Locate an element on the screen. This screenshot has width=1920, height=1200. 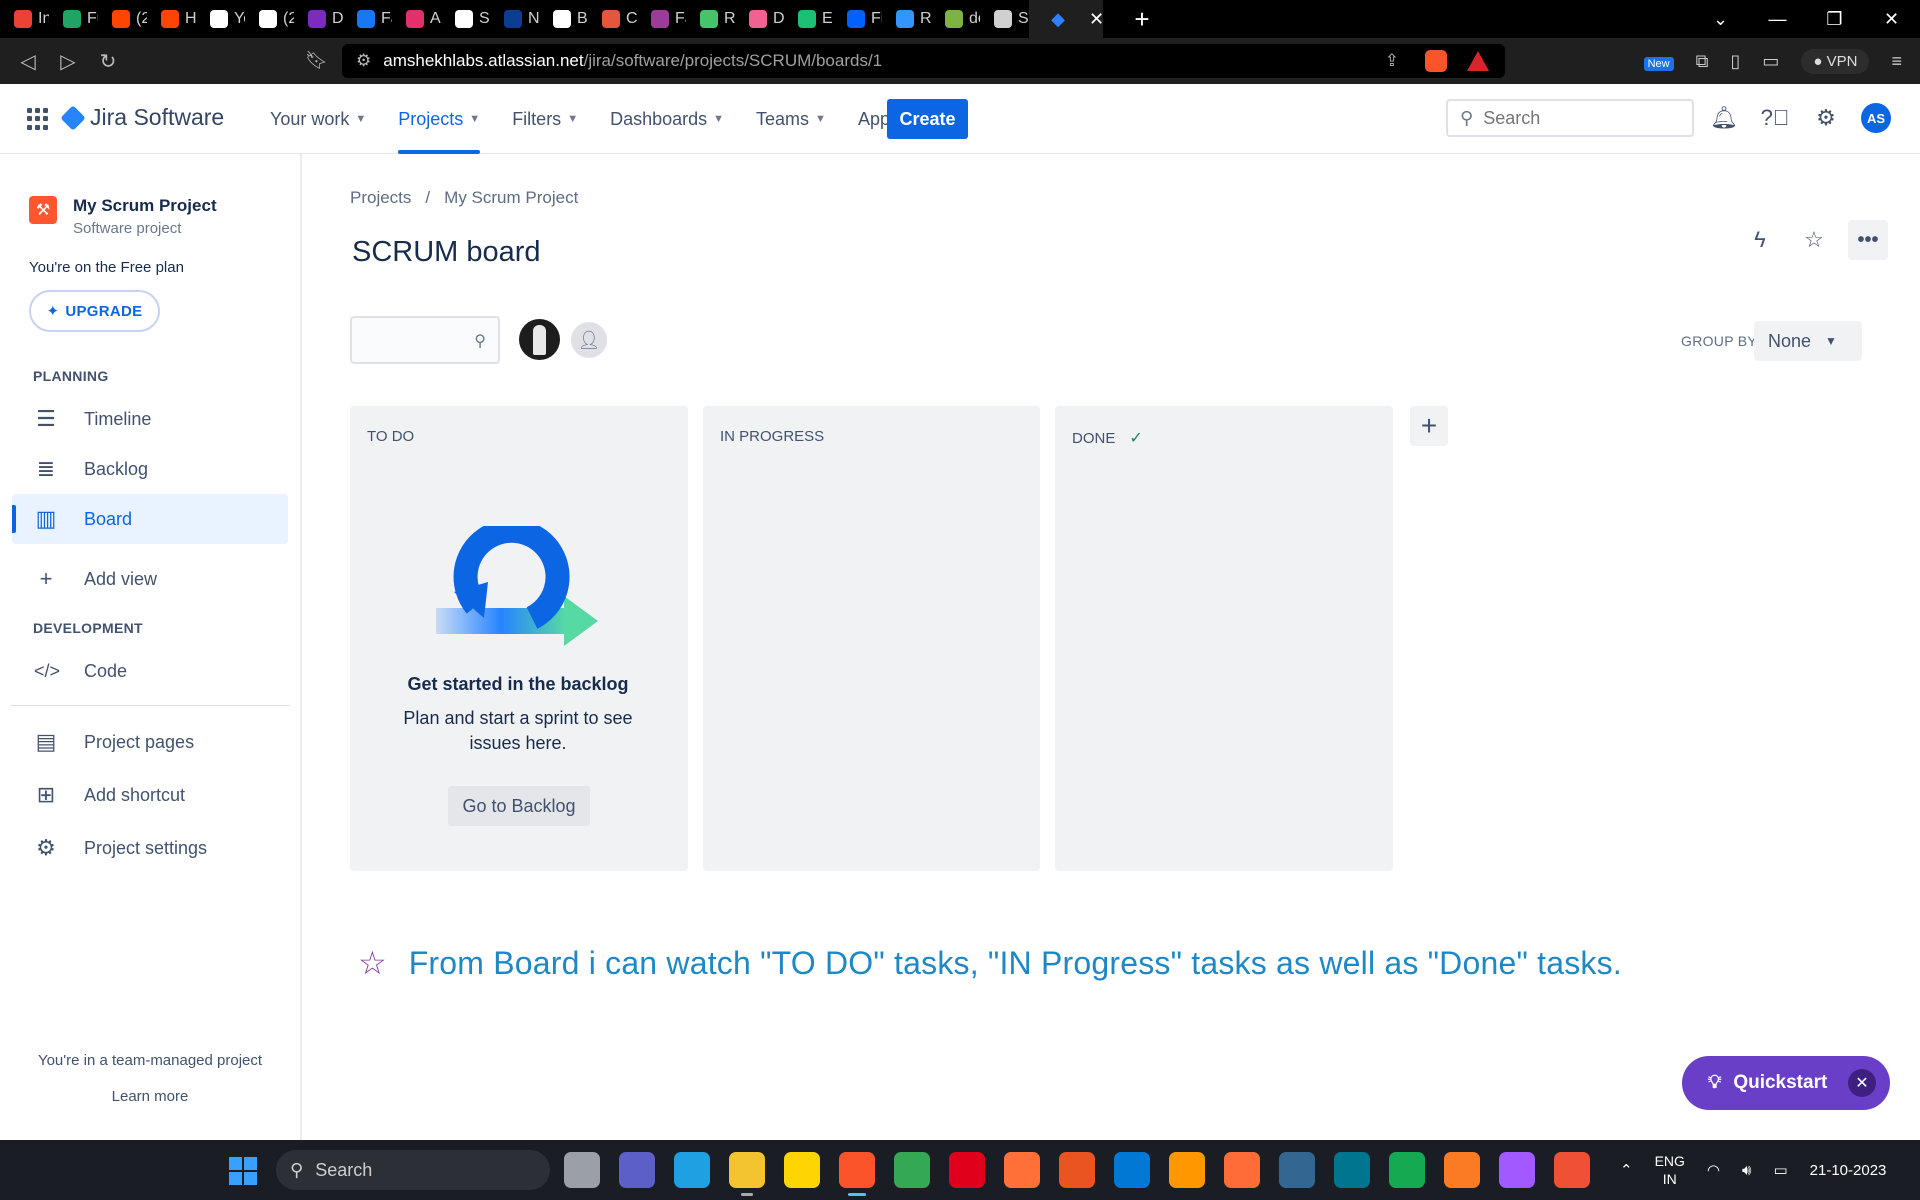
git-icon is located at coordinates (1572, 1170).